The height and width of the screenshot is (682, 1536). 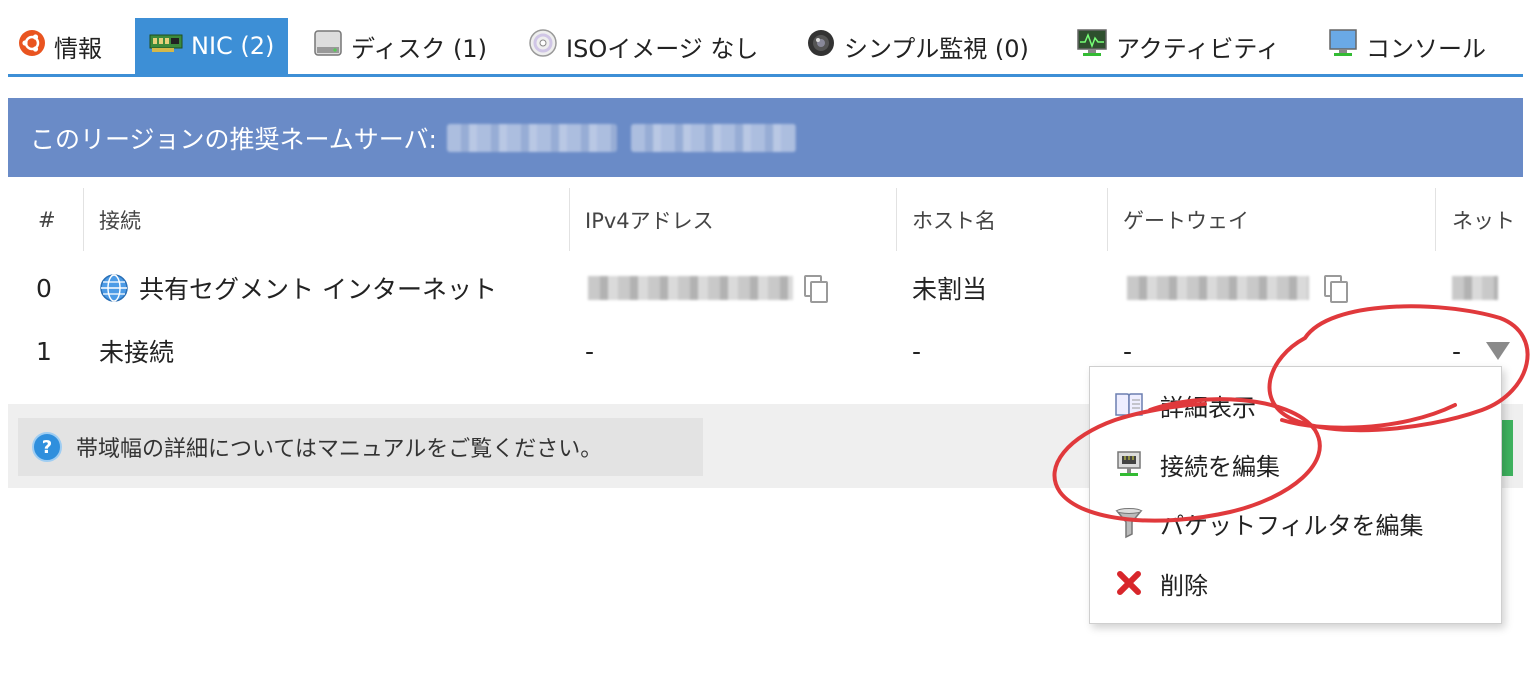 What do you see at coordinates (590, 351) in the screenshot?
I see `ipv4-cell: -` at bounding box center [590, 351].